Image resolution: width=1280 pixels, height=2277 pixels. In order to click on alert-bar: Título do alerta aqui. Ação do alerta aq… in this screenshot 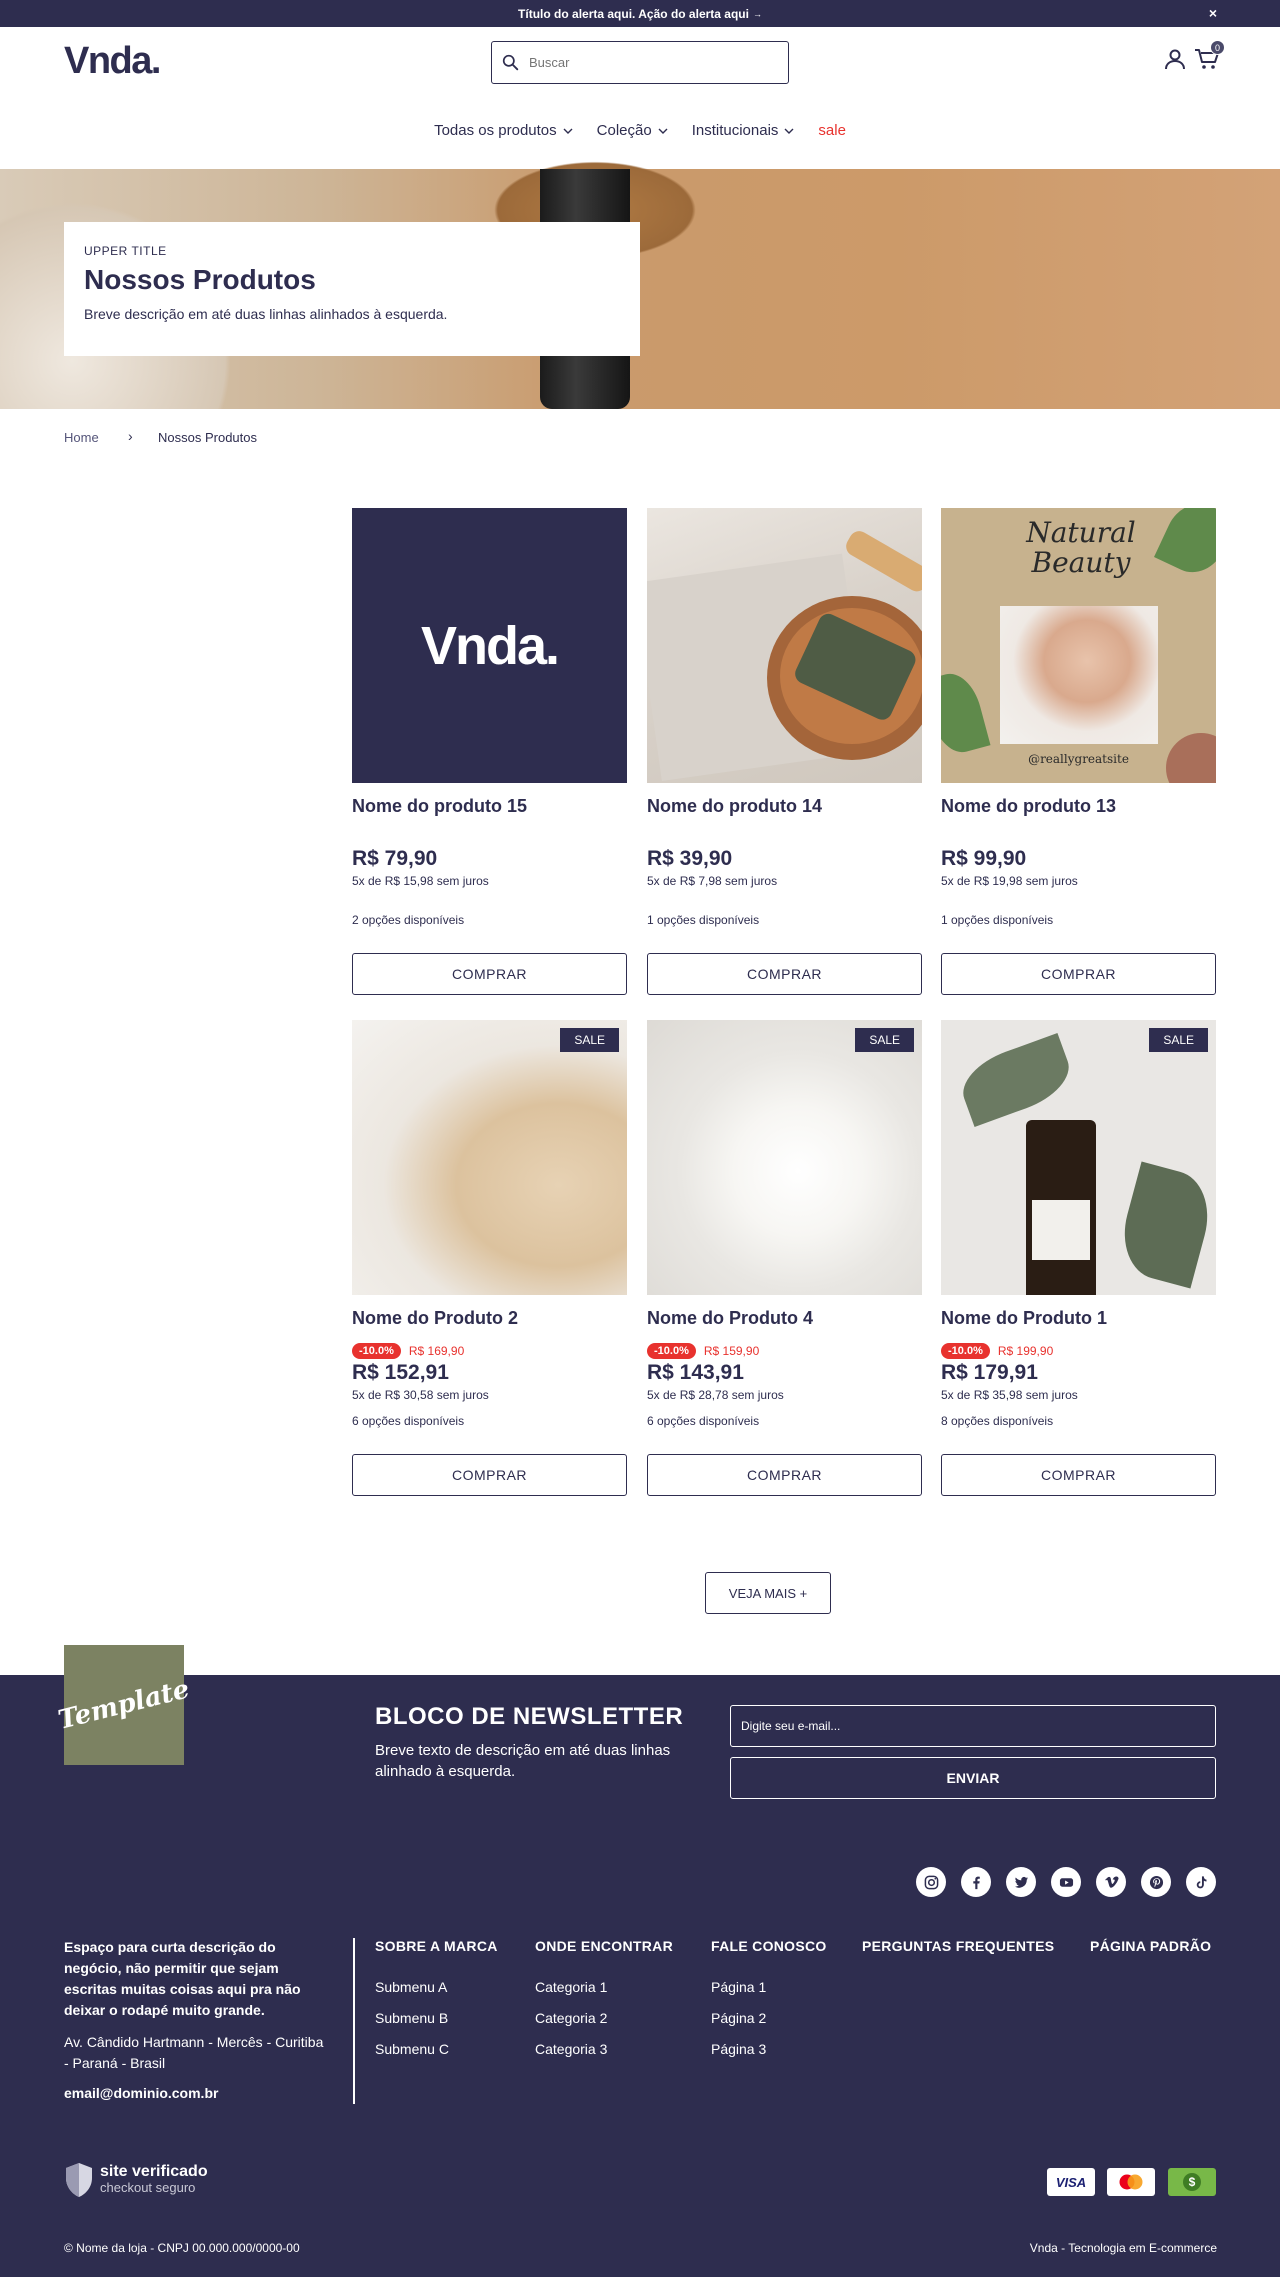, I will do `click(640, 13)`.